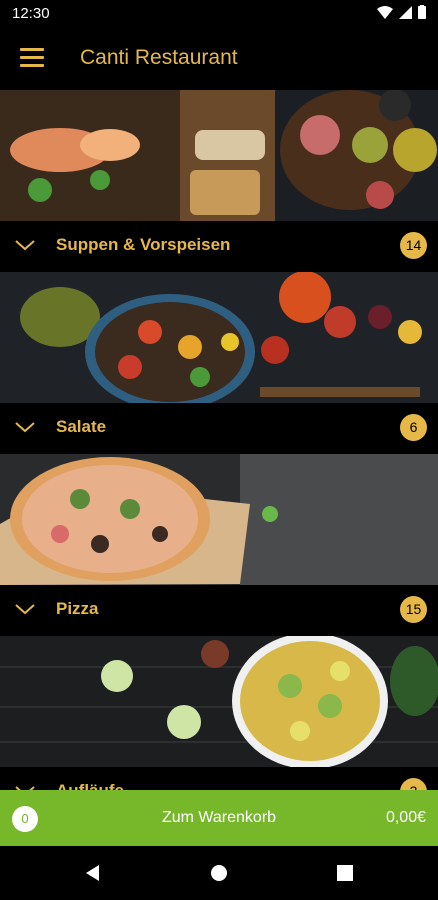 The height and width of the screenshot is (900, 438). Describe the element at coordinates (77, 608) in the screenshot. I see `category-label: Pizza` at that location.